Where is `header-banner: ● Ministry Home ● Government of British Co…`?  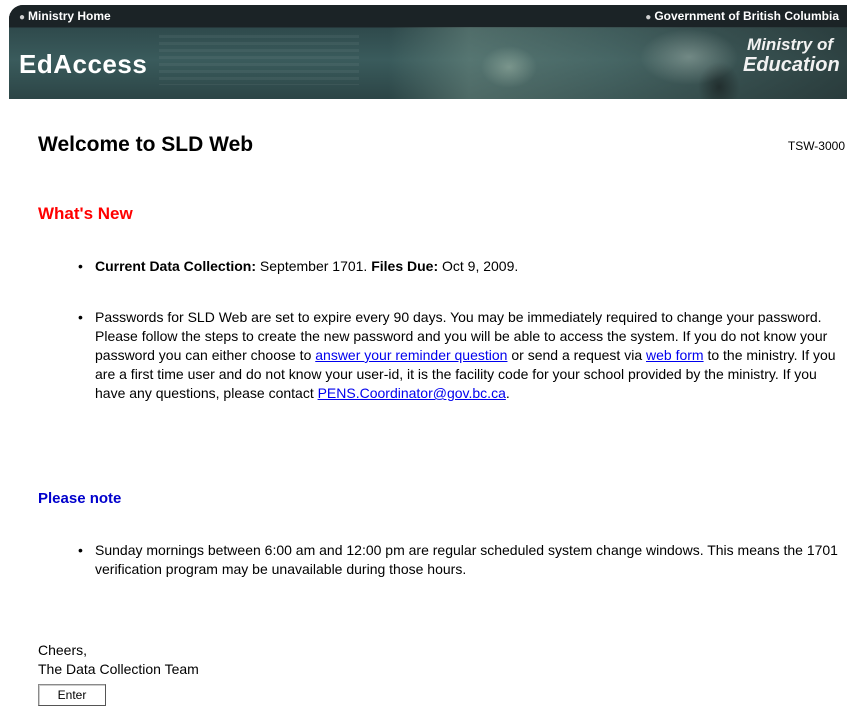 header-banner: ● Ministry Home ● Government of British Co… is located at coordinates (428, 52).